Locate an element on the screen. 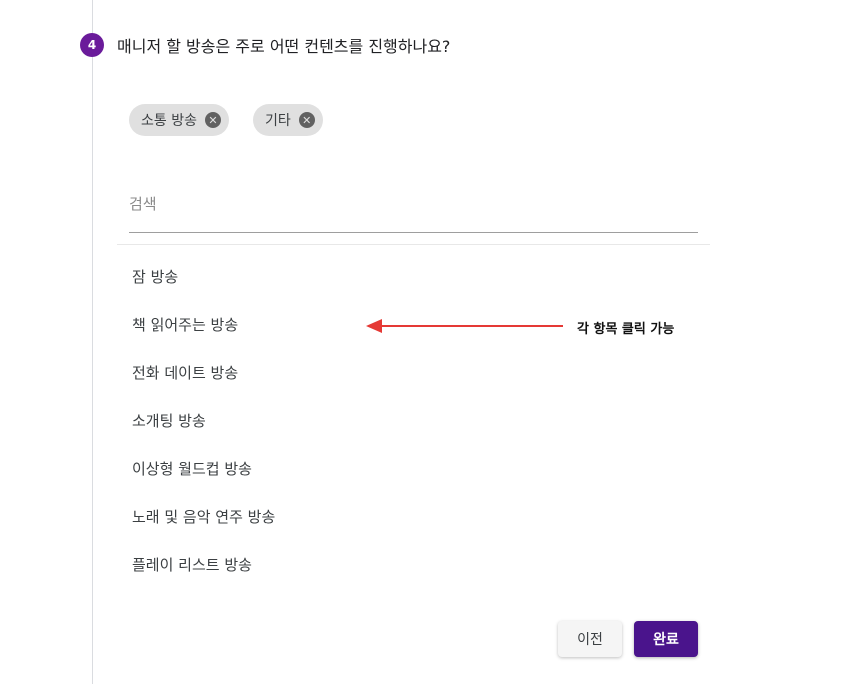 Image resolution: width=865 pixels, height=684 pixels. chip-소통-방송: 소통 방송 ✕ is located at coordinates (179, 120).